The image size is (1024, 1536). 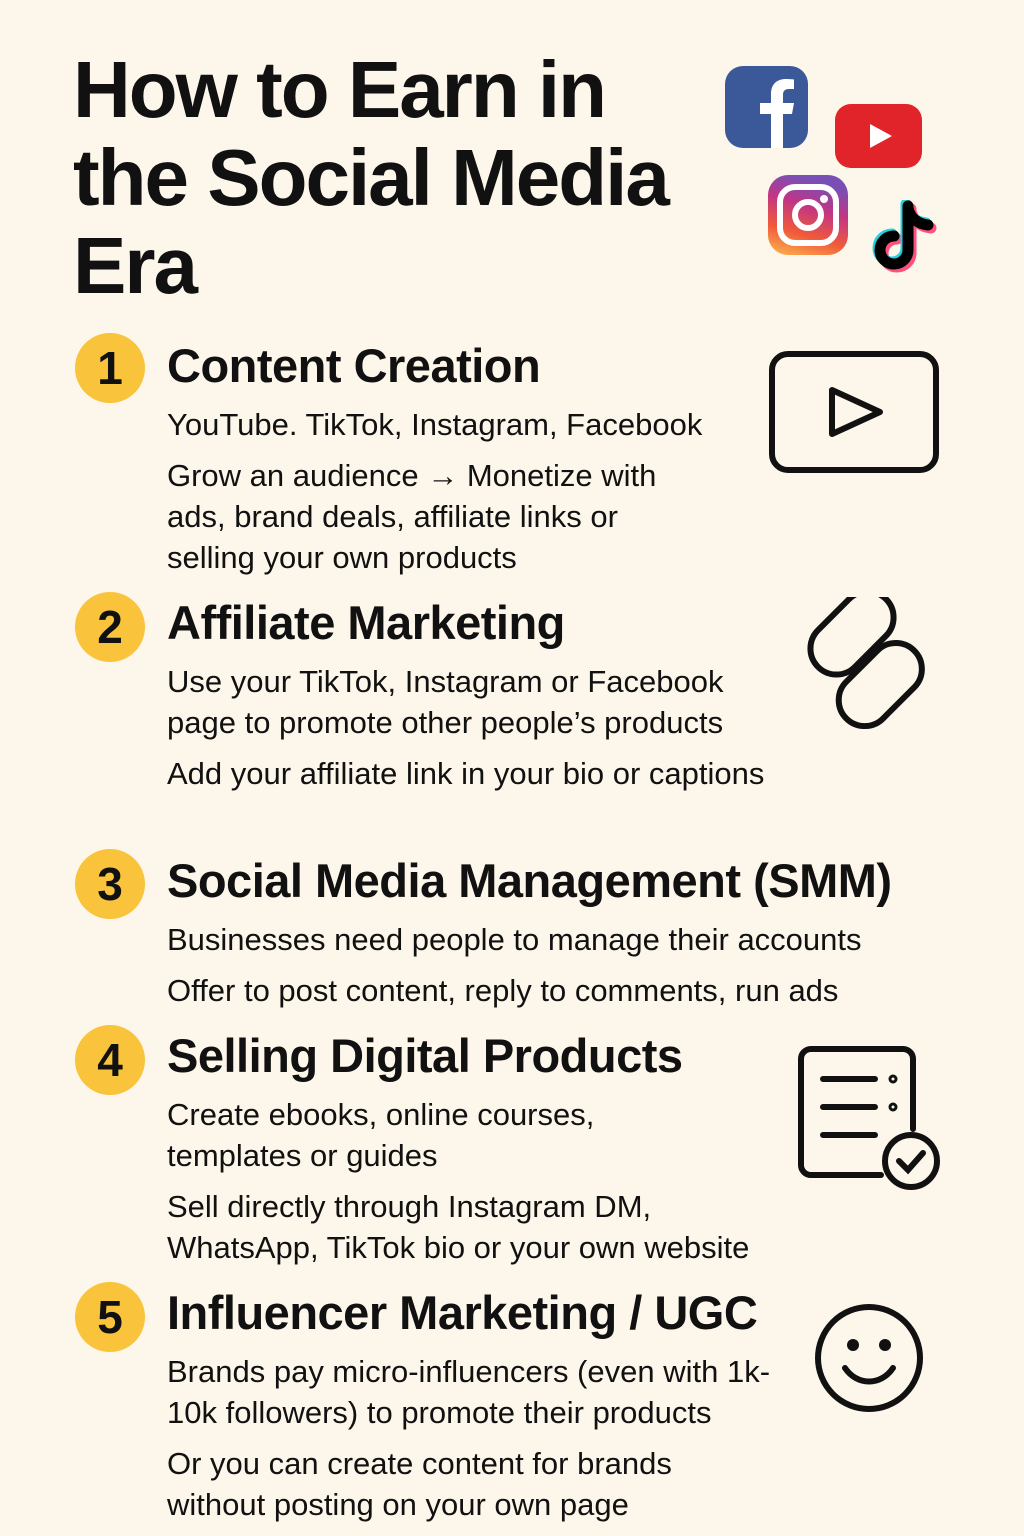 What do you see at coordinates (425, 1055) in the screenshot?
I see `section-heading: Selling Digital Products` at bounding box center [425, 1055].